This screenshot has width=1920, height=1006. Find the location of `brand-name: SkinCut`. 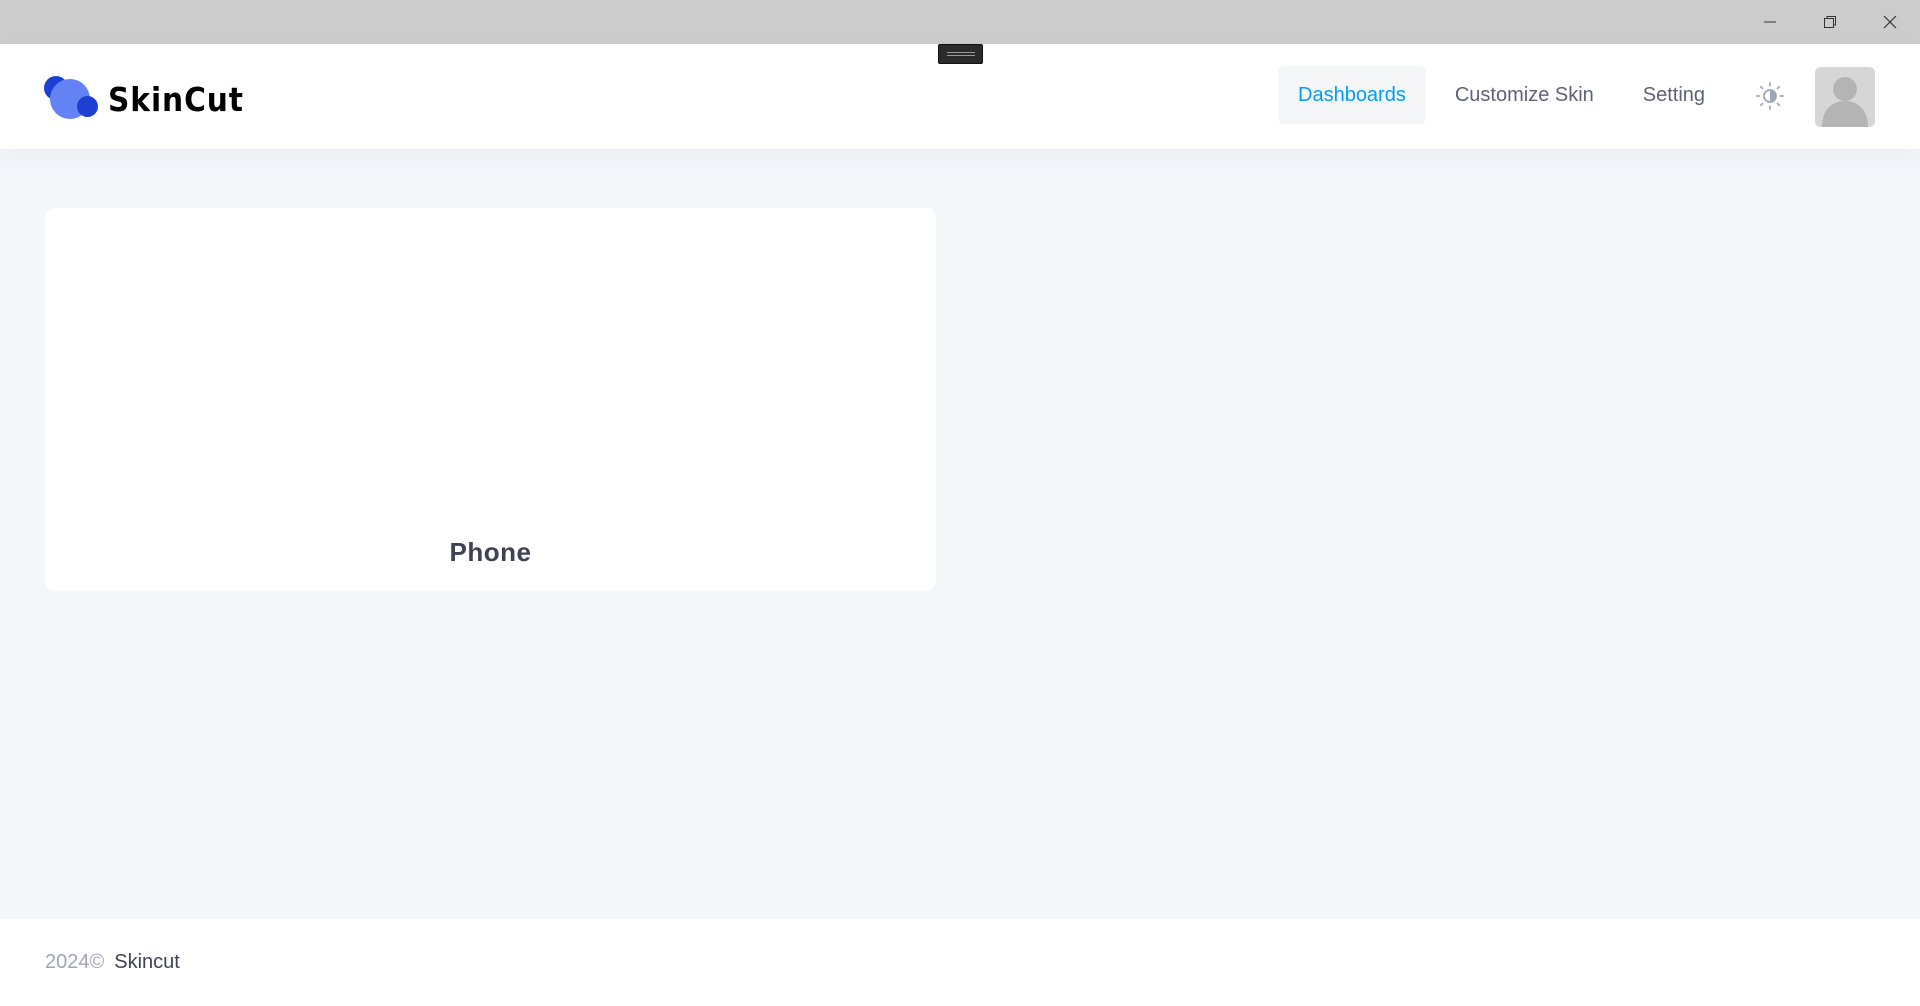

brand-name: SkinCut is located at coordinates (176, 99).